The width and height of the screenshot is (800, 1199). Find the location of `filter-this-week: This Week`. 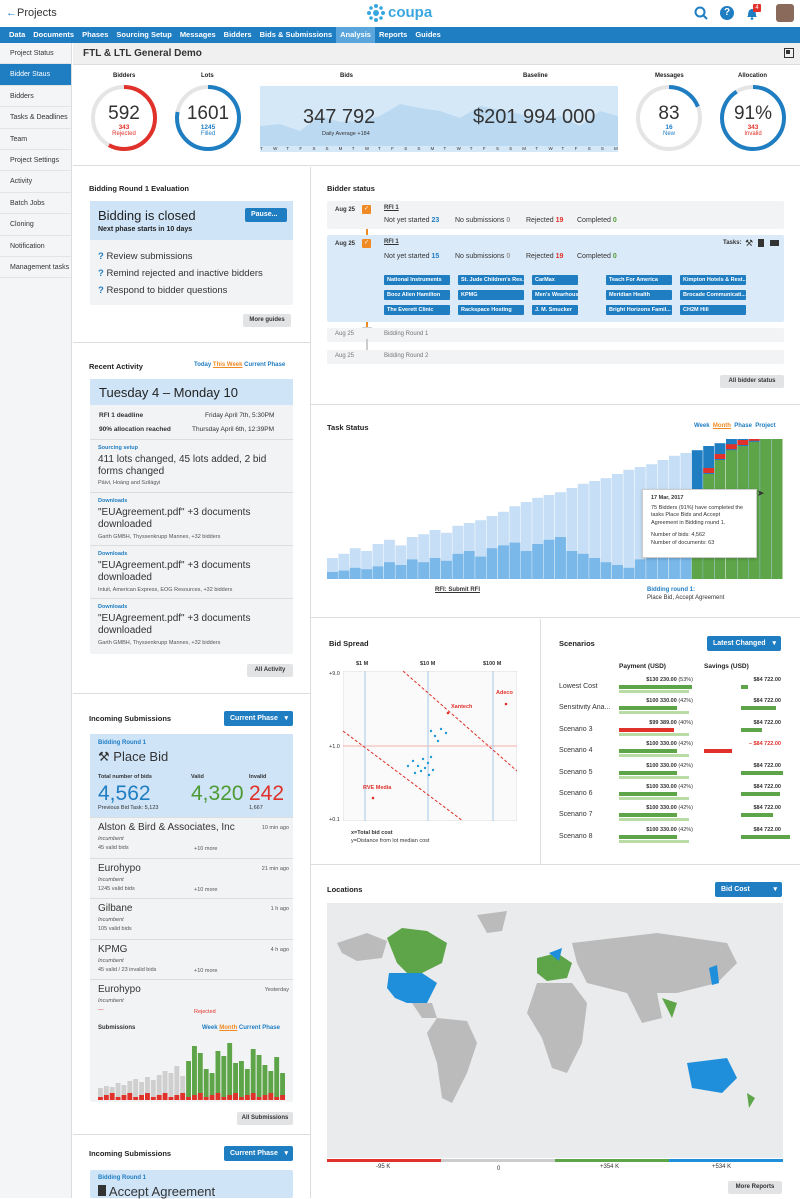

filter-this-week: This Week is located at coordinates (228, 365).